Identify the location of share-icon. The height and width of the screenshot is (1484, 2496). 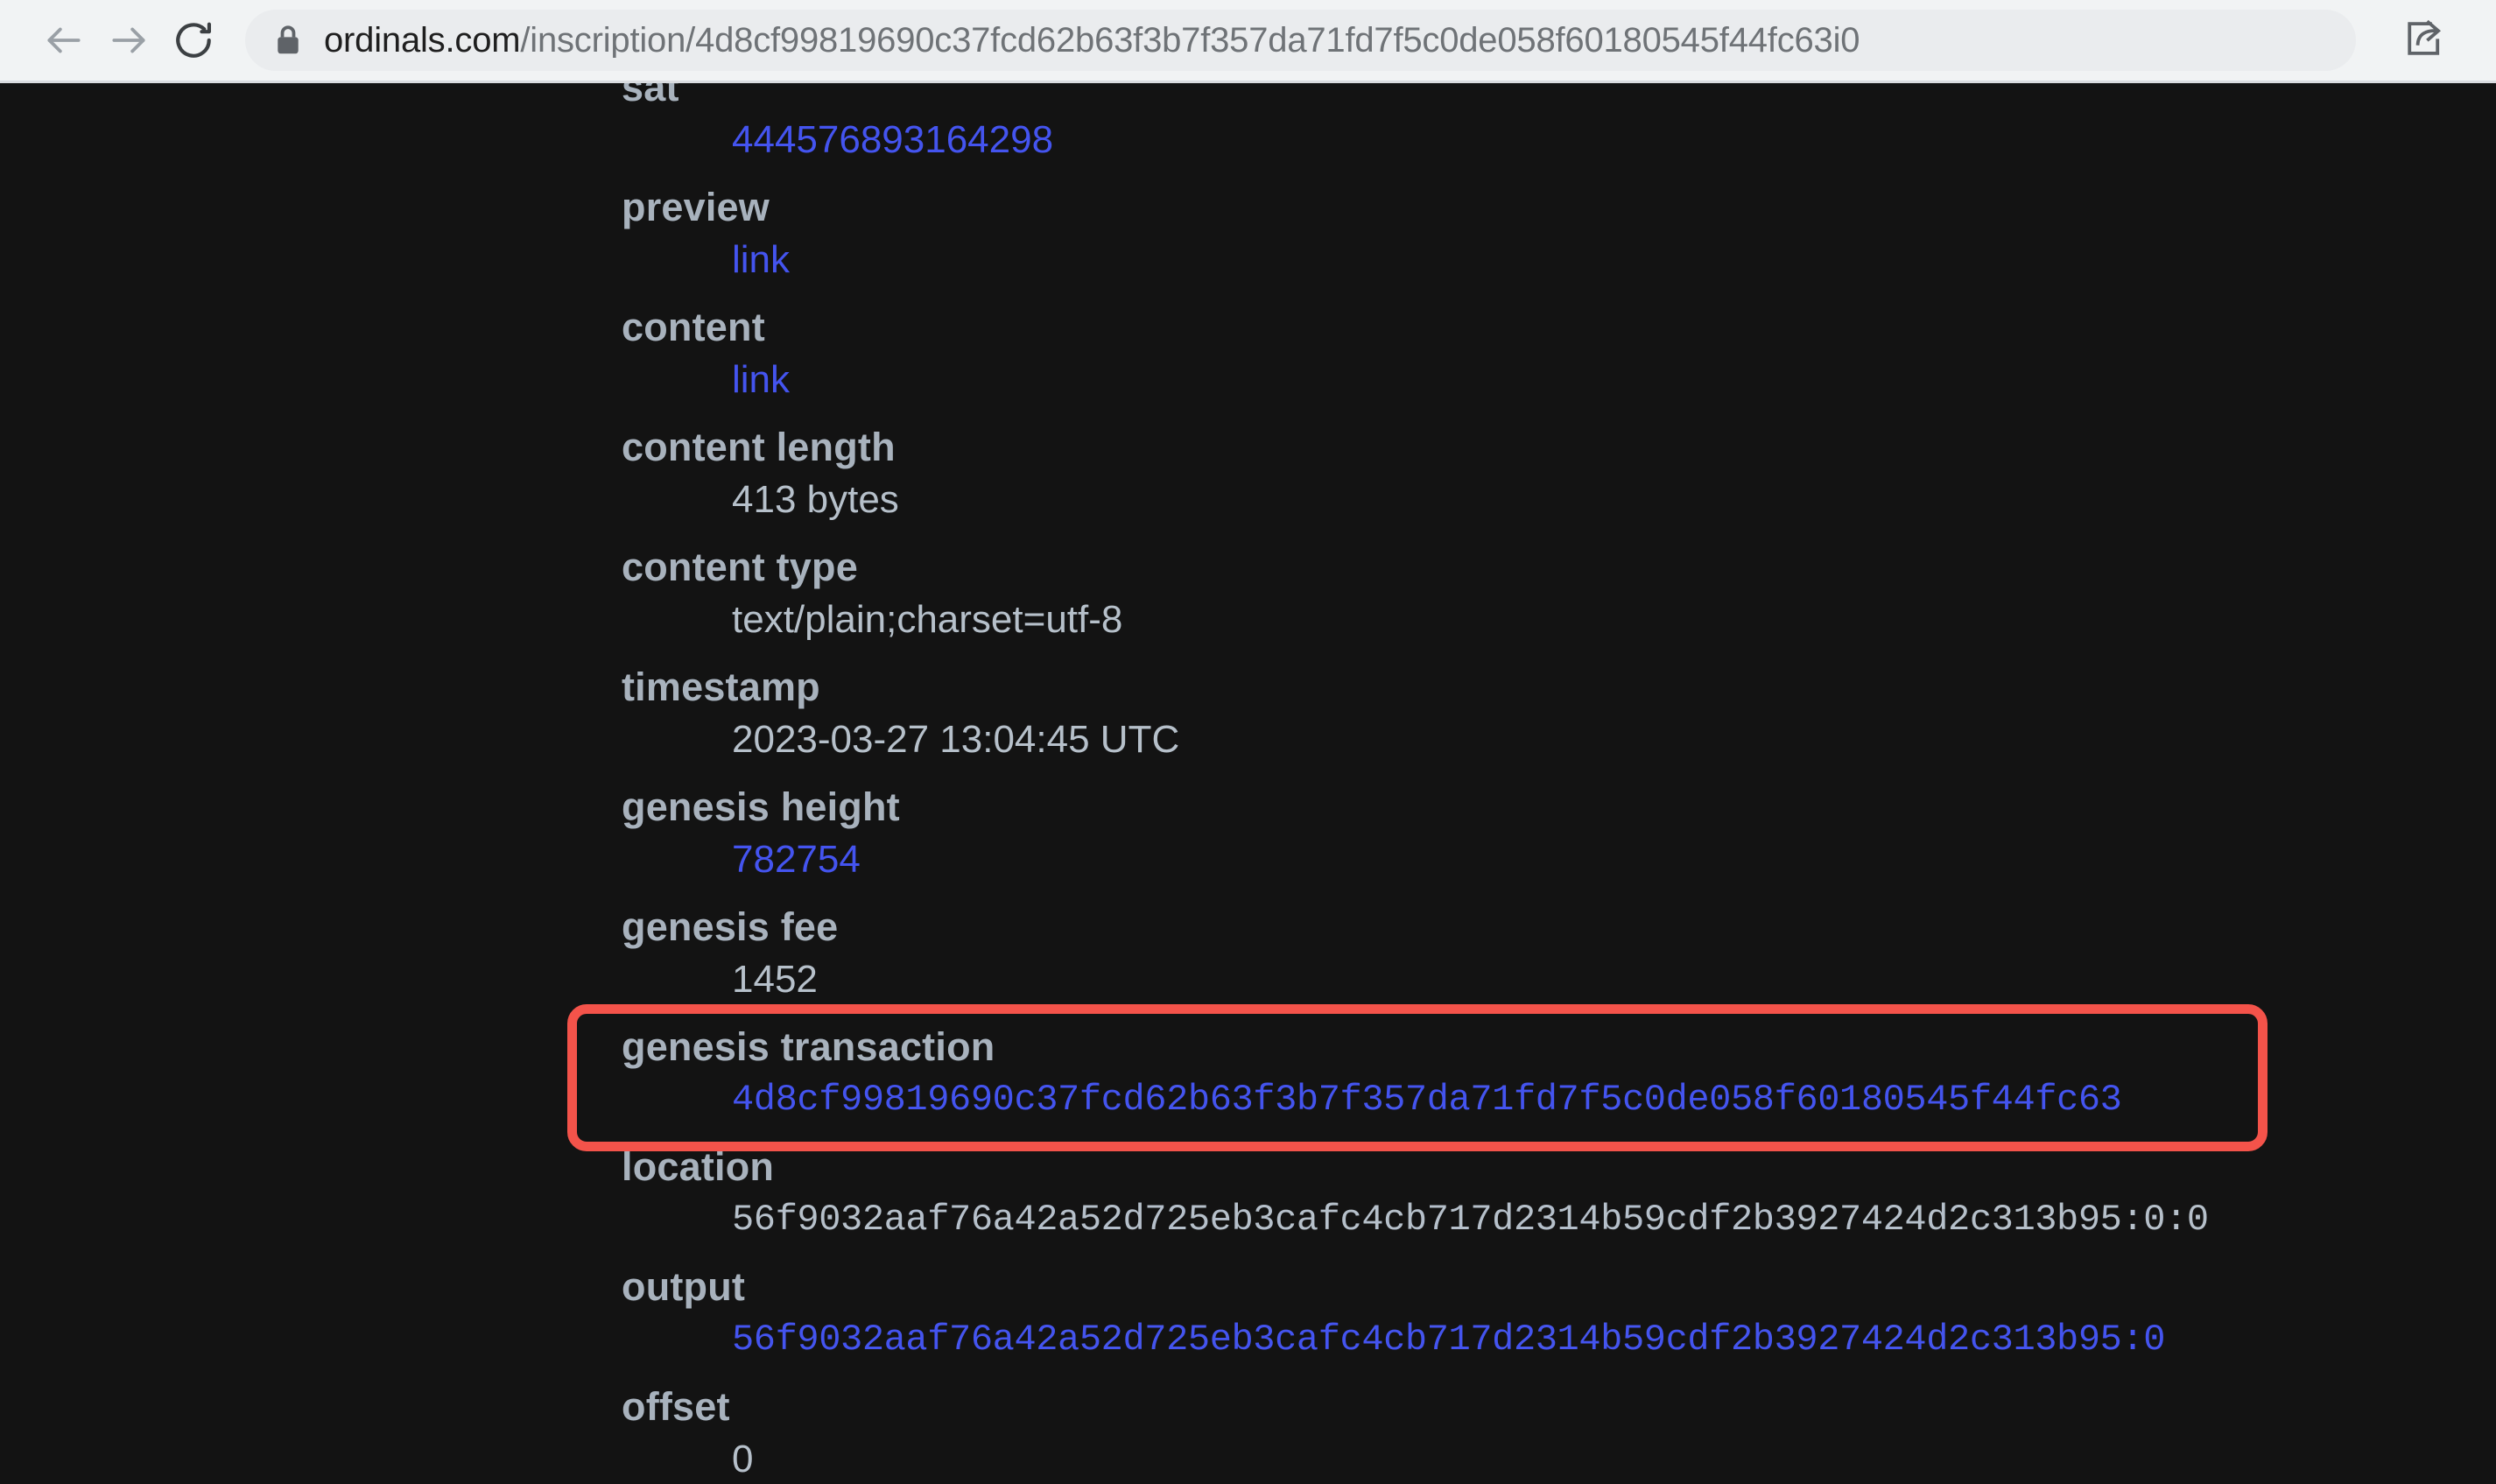
(2423, 41).